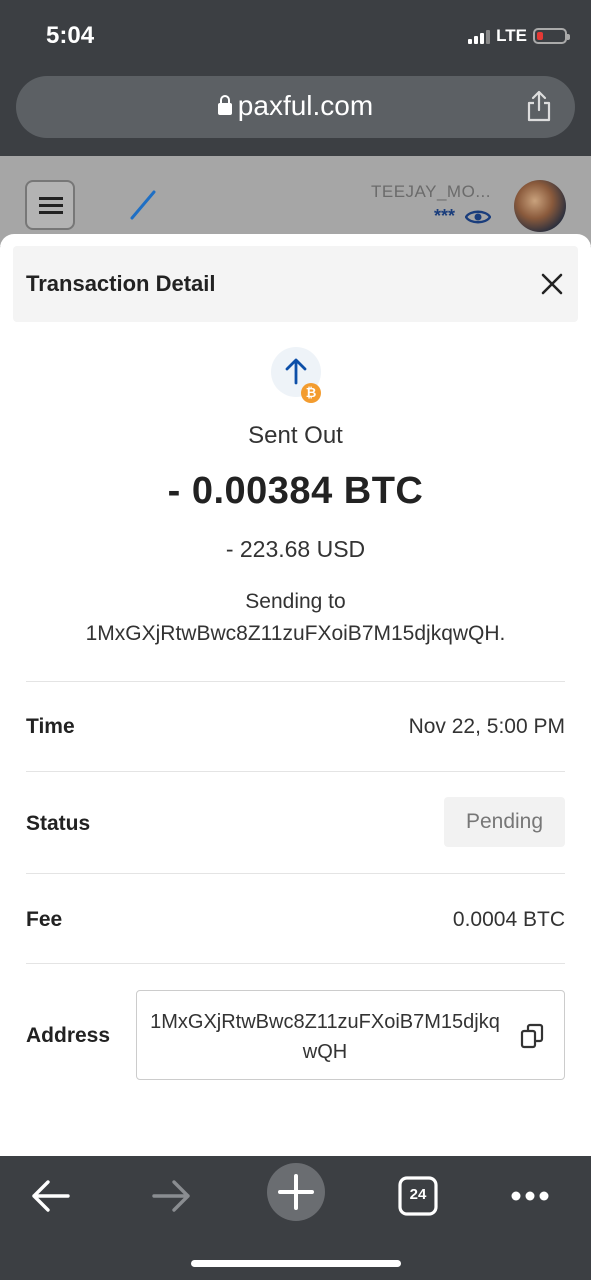  Describe the element at coordinates (444, 216) in the screenshot. I see `masked-balance: ***` at that location.